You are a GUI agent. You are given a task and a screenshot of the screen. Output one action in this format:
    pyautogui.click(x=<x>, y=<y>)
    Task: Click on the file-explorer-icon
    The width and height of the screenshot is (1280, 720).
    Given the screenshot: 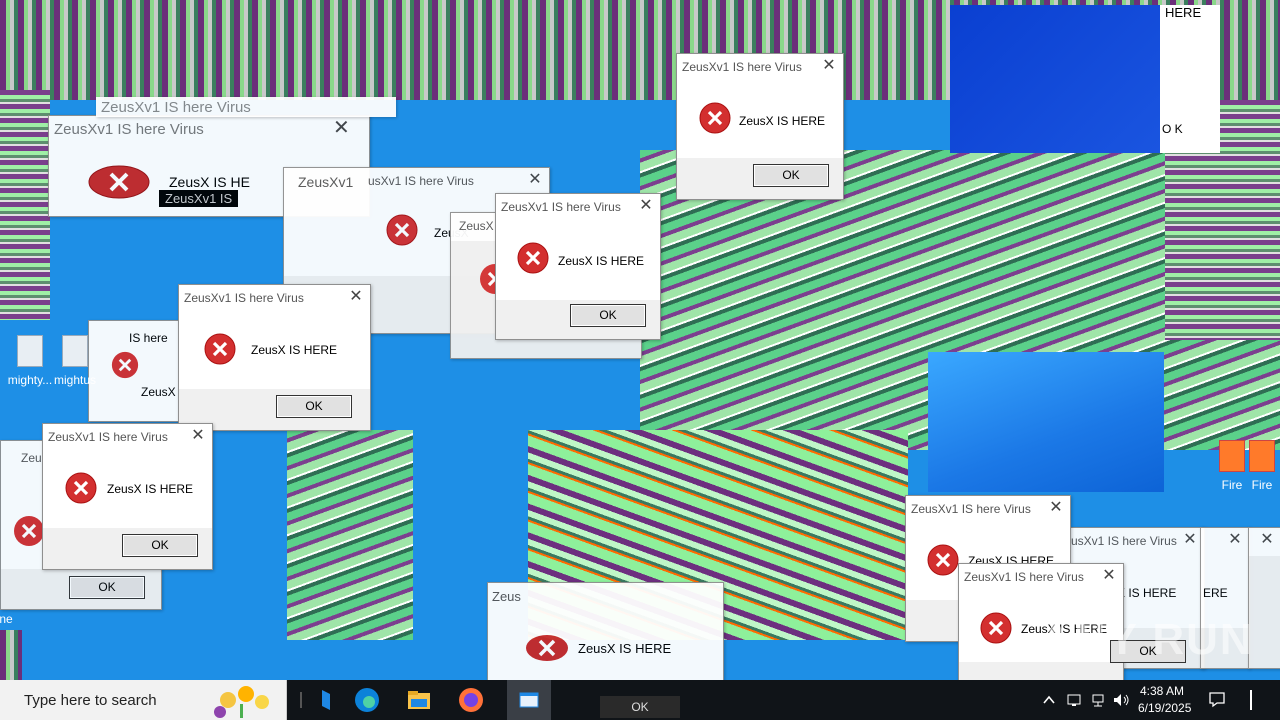 What is the action you would take?
    pyautogui.click(x=419, y=700)
    